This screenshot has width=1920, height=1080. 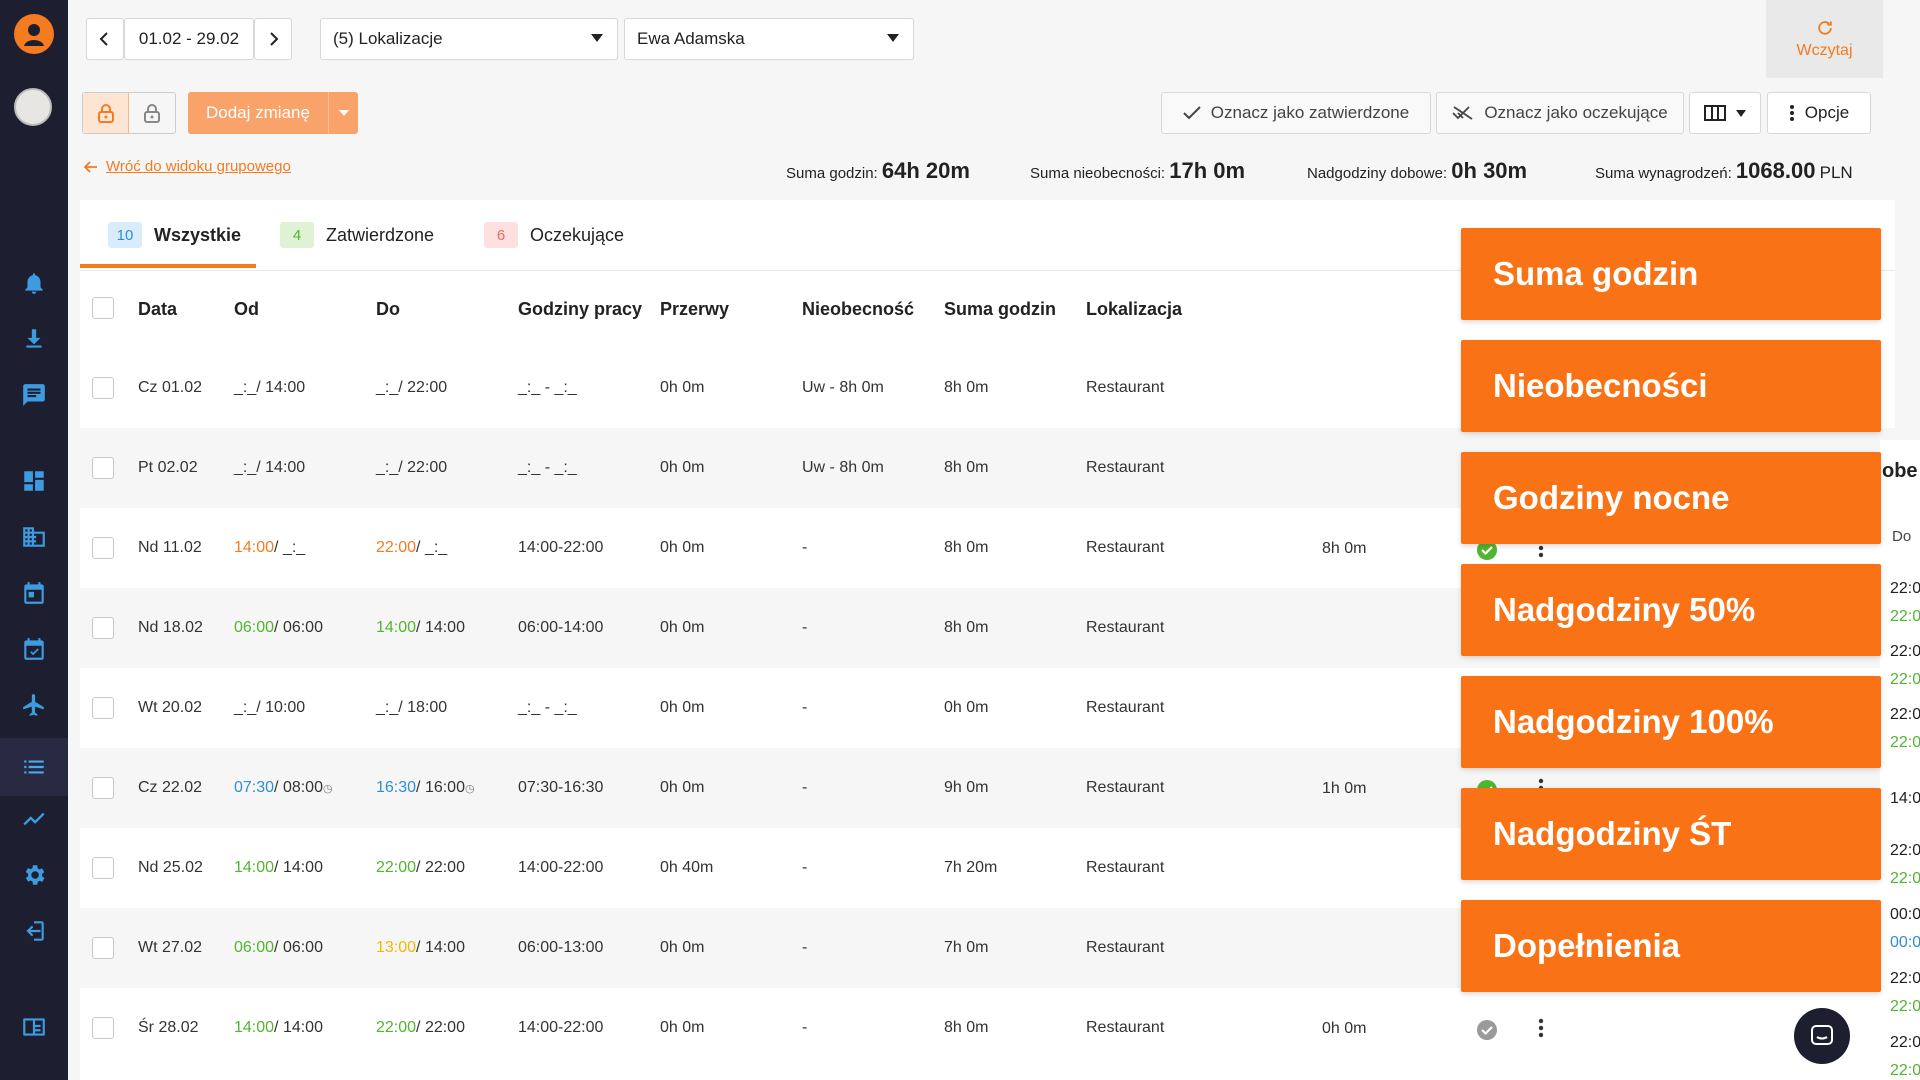 What do you see at coordinates (1134, 309) in the screenshot?
I see `col-location: Lokalizacja` at bounding box center [1134, 309].